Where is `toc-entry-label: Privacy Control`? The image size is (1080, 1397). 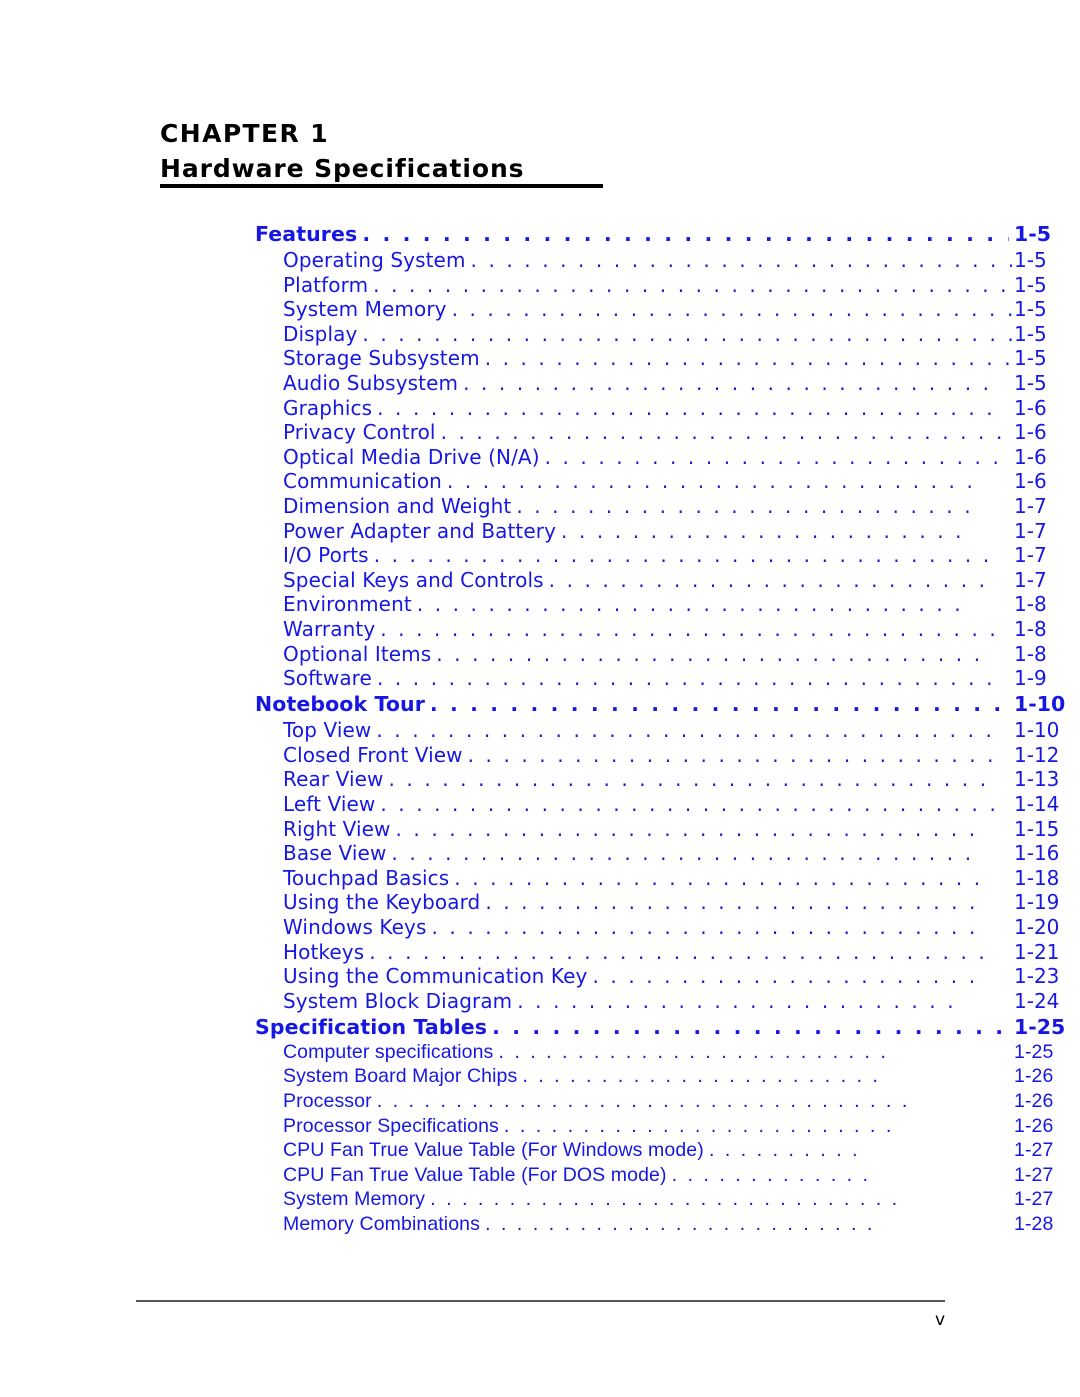
toc-entry-label: Privacy Control is located at coordinates (359, 432).